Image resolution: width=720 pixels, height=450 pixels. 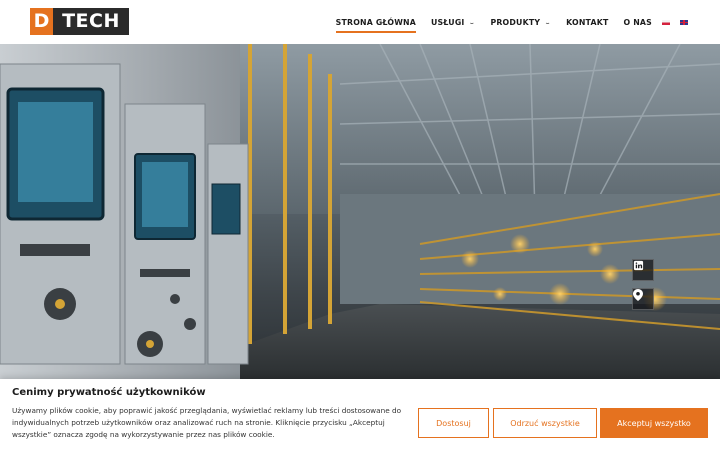 What do you see at coordinates (448, 22) in the screenshot?
I see `nav-services-label: USŁUGI` at bounding box center [448, 22].